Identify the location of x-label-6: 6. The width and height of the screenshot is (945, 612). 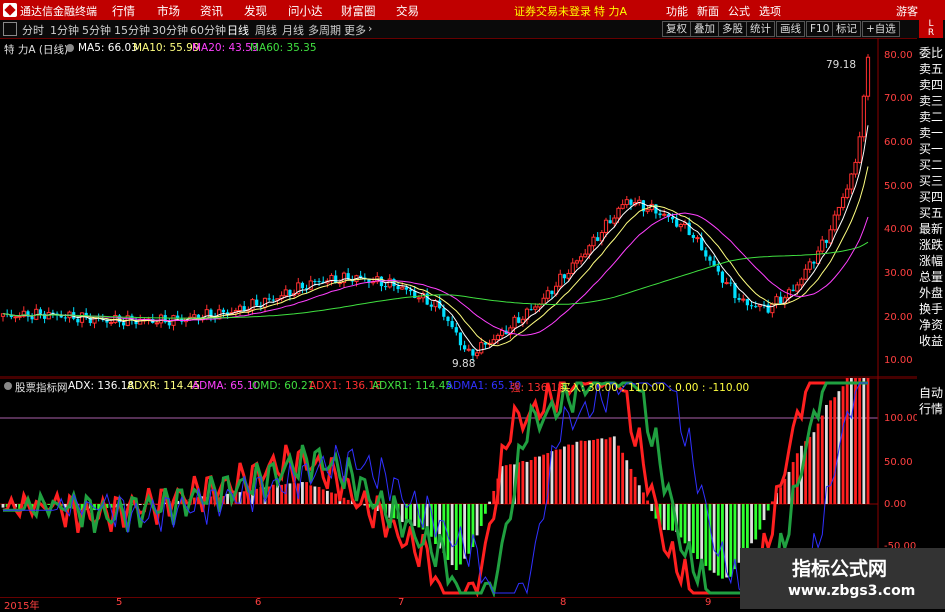
(258, 602).